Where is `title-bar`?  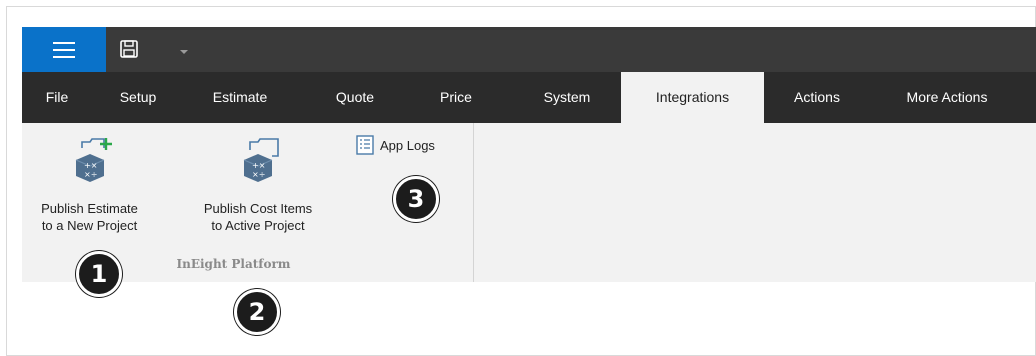 title-bar is located at coordinates (529, 49).